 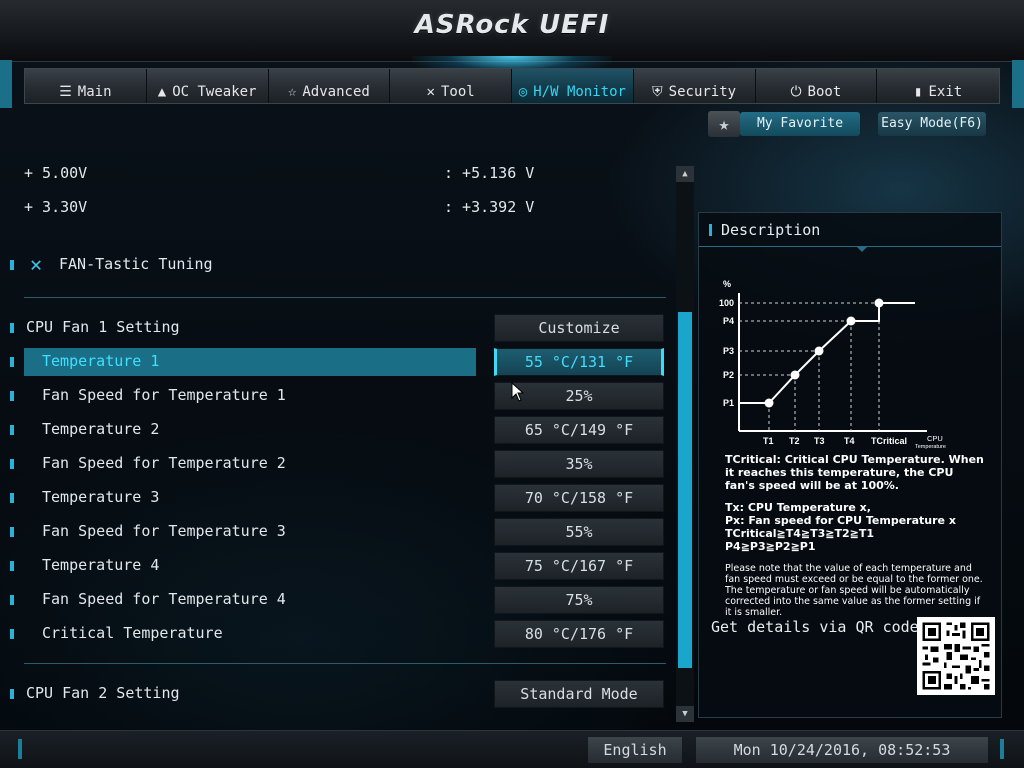 What do you see at coordinates (849, 441) in the screenshot?
I see `x-tick-label: T4` at bounding box center [849, 441].